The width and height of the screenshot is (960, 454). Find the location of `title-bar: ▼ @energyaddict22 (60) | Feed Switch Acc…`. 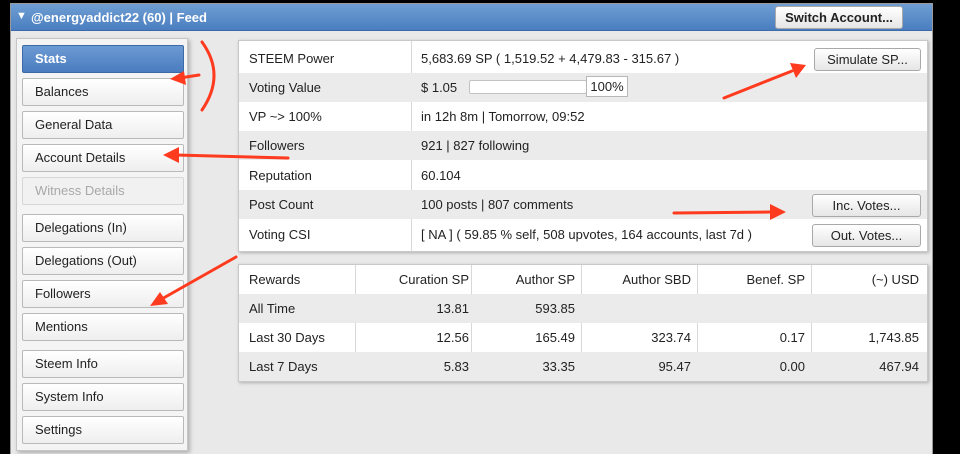

title-bar: ▼ @energyaddict22 (60) | Feed Switch Acc… is located at coordinates (471, 17).